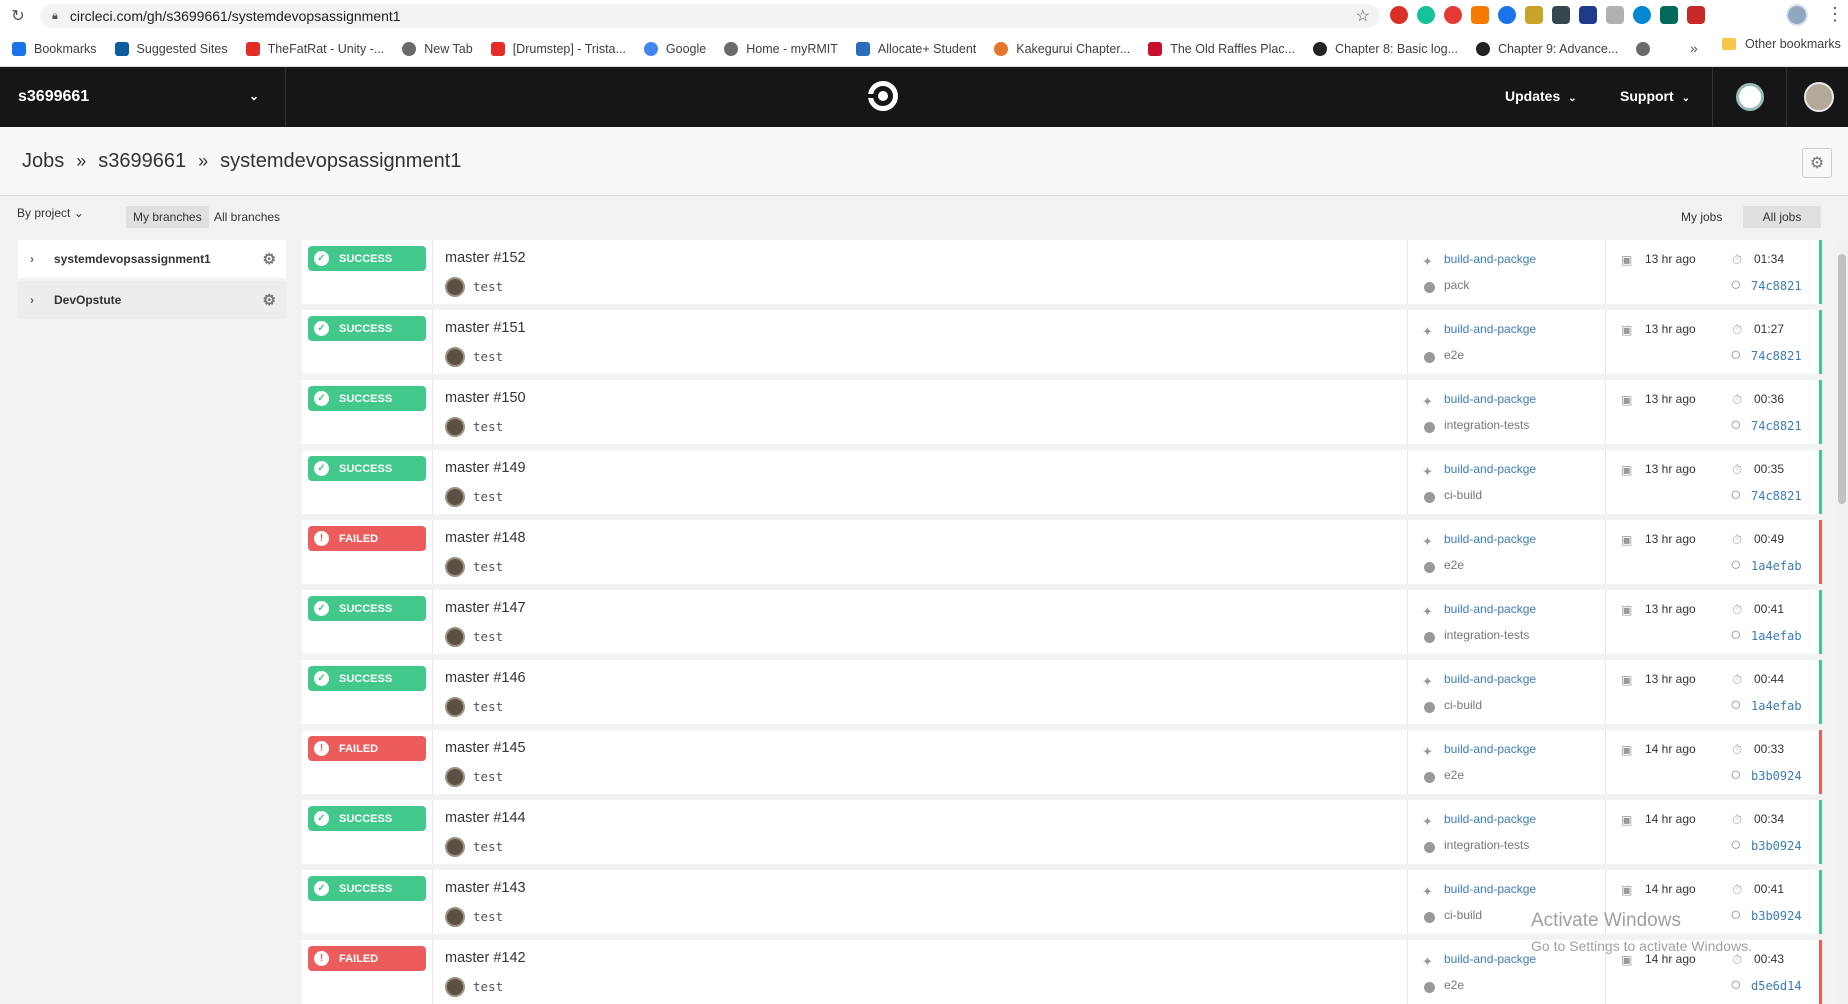 This screenshot has height=1004, width=1848. Describe the element at coordinates (1541, 96) in the screenshot. I see `updates-menu: Updates ⌄` at that location.